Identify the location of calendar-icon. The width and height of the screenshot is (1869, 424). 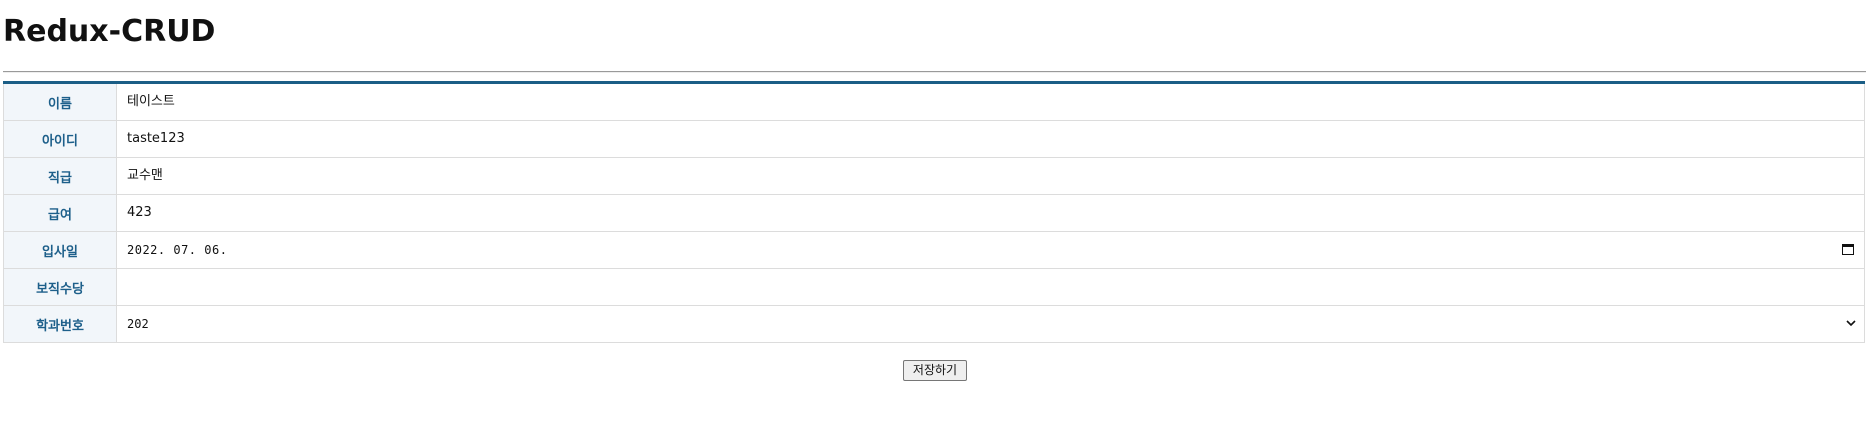
(1848, 249).